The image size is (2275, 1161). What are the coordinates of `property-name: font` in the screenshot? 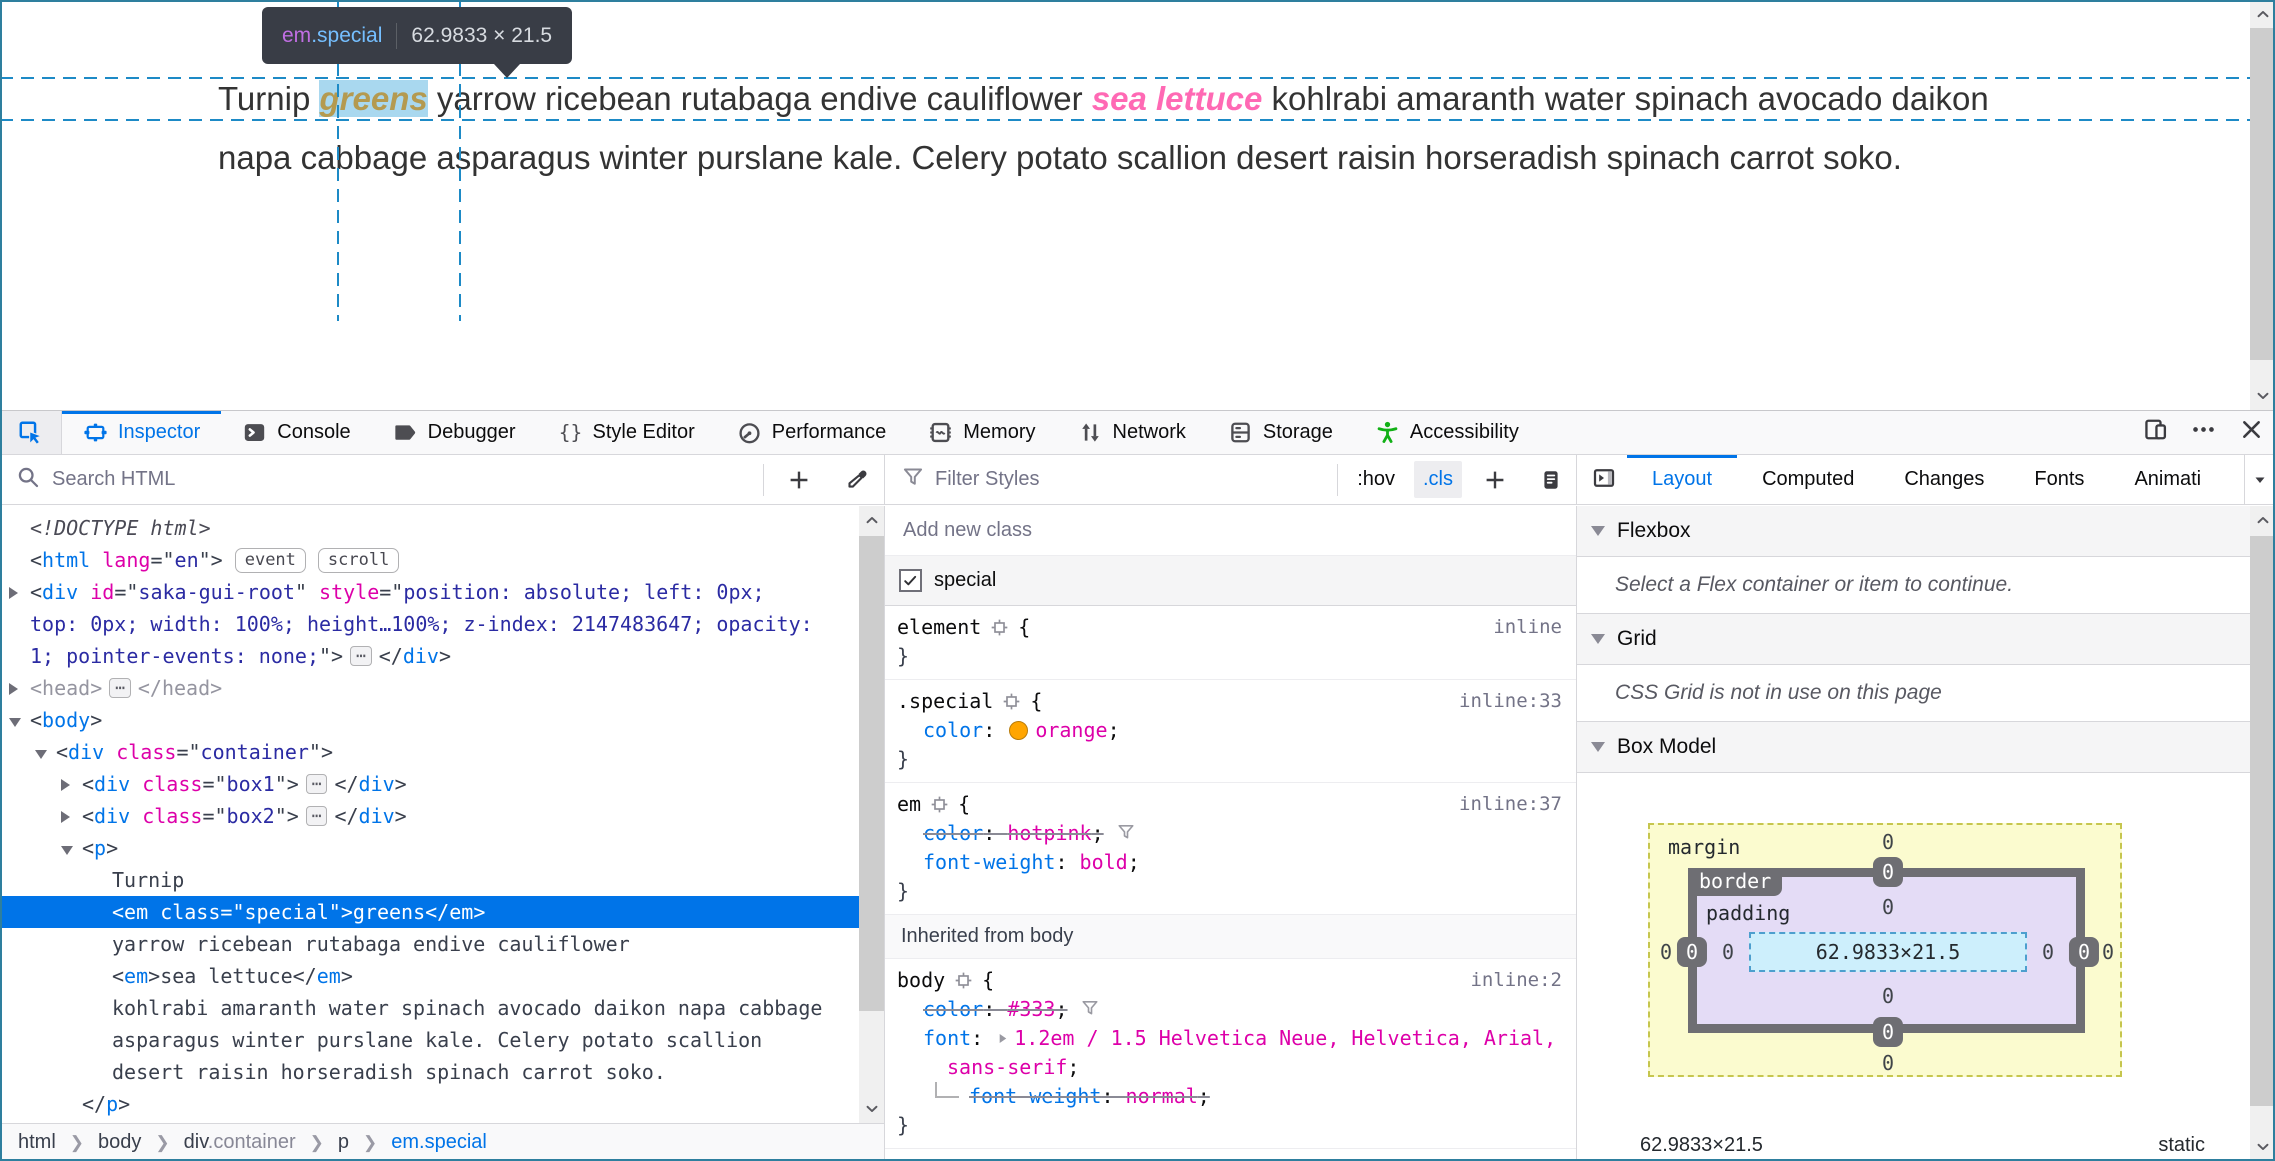 It's located at (947, 1038).